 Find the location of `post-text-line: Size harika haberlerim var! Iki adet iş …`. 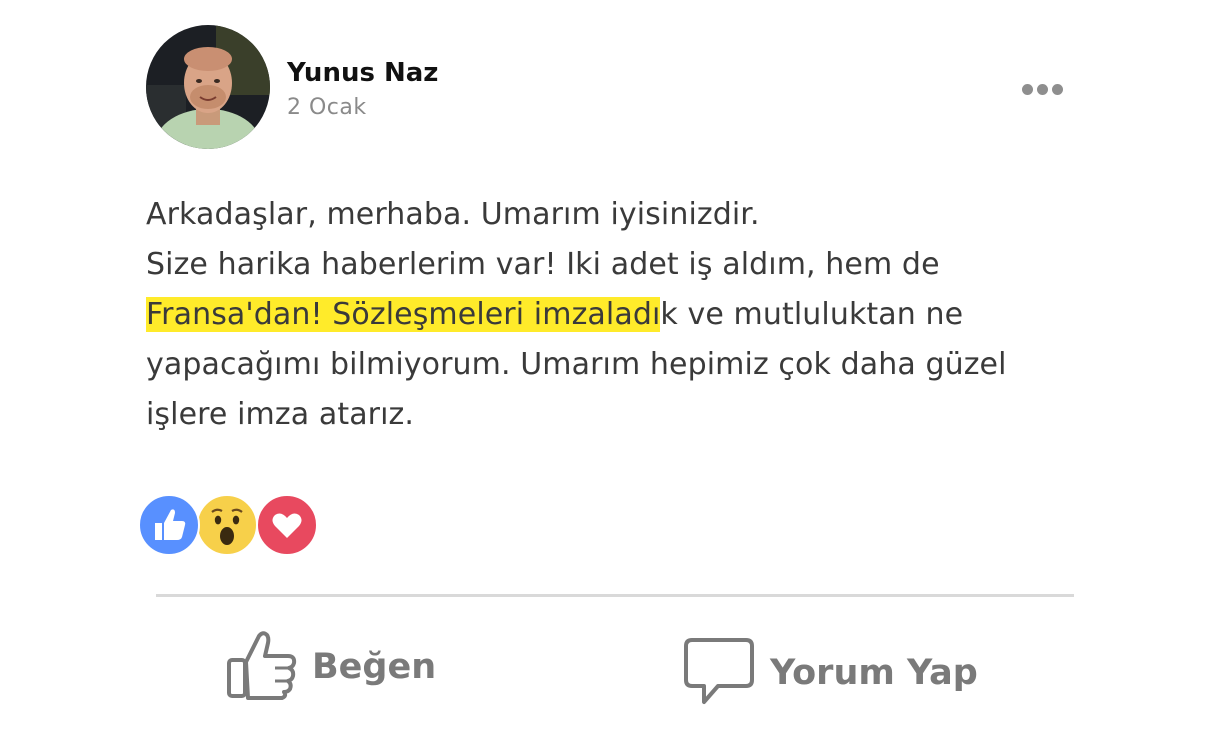

post-text-line: Size harika haberlerim var! Iki adet iş … is located at coordinates (543, 264).